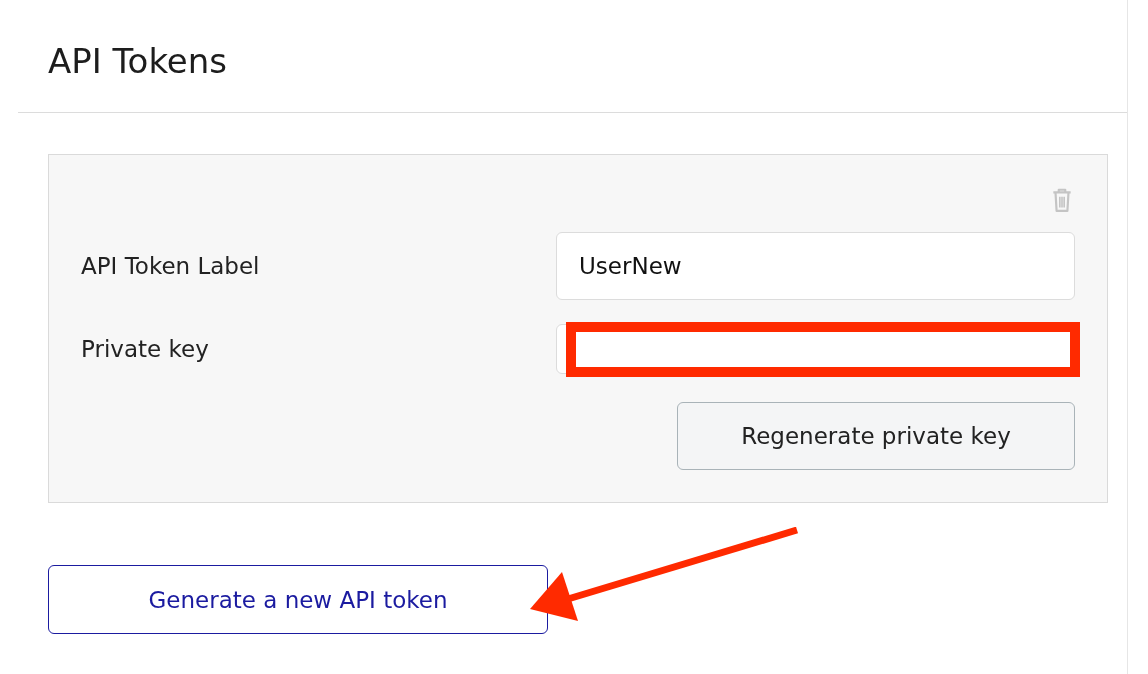  What do you see at coordinates (145, 349) in the screenshot?
I see `field-label: Private key` at bounding box center [145, 349].